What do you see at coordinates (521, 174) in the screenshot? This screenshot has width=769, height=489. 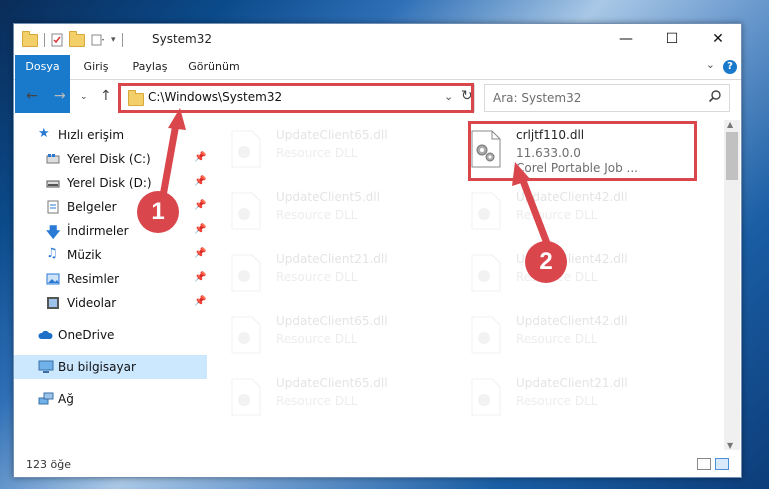 I see `arrow-2-head` at bounding box center [521, 174].